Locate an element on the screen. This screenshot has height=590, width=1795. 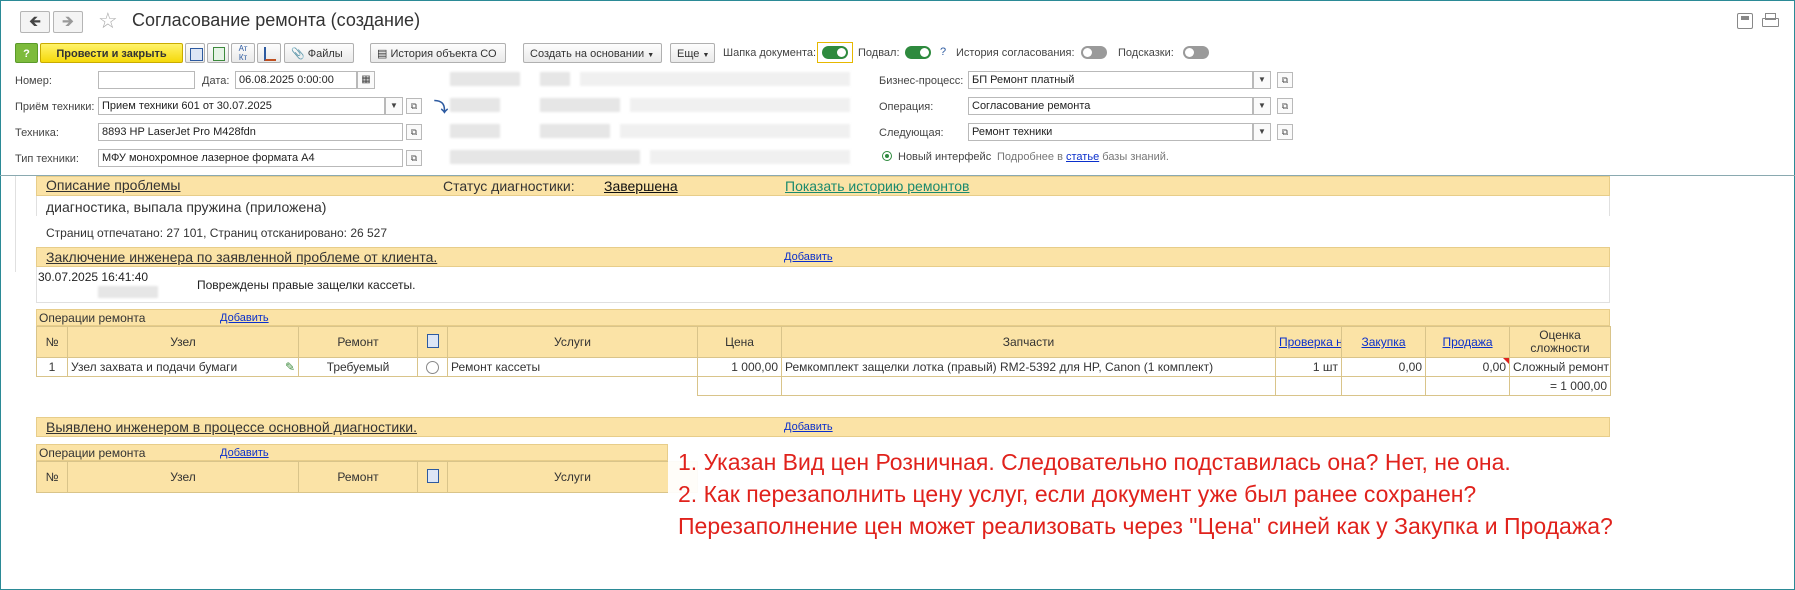
cell-node: Узел захвата и подачи бумаги ✎ is located at coordinates (183, 367).